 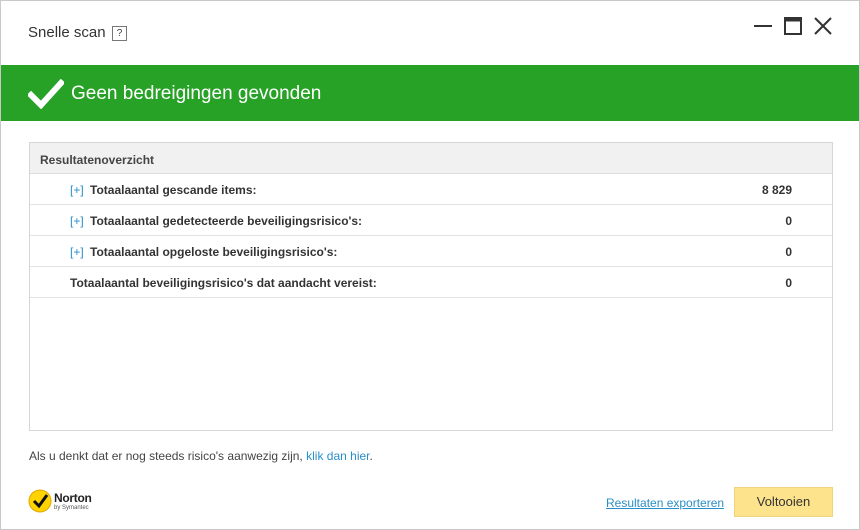 What do you see at coordinates (431, 158) in the screenshot?
I see `results-header: Resultatenoverzicht` at bounding box center [431, 158].